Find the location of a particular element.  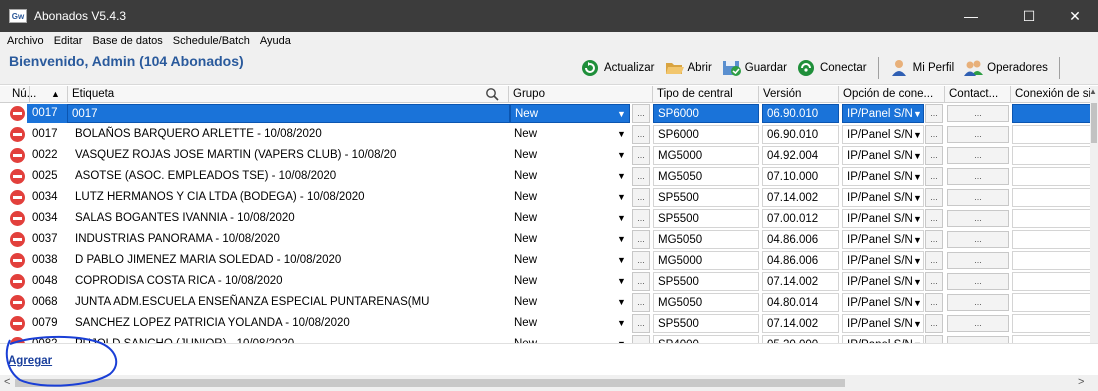

open-button: Abrir is located at coordinates (688, 68).